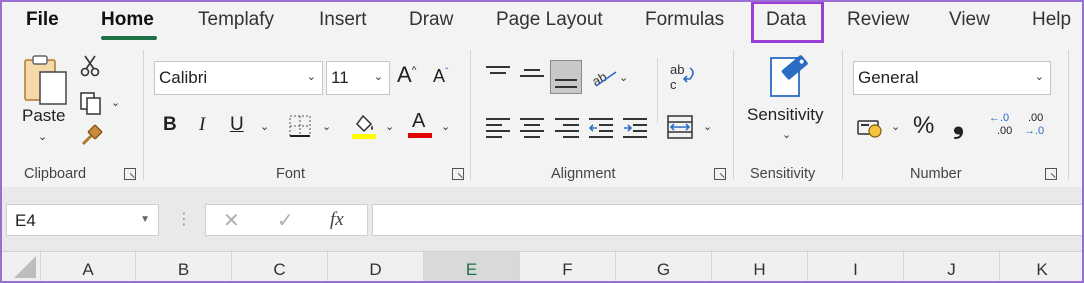 Image resolution: width=1084 pixels, height=283 pixels. Describe the element at coordinates (183, 77) in the screenshot. I see `font-name-value: Calibri` at that location.